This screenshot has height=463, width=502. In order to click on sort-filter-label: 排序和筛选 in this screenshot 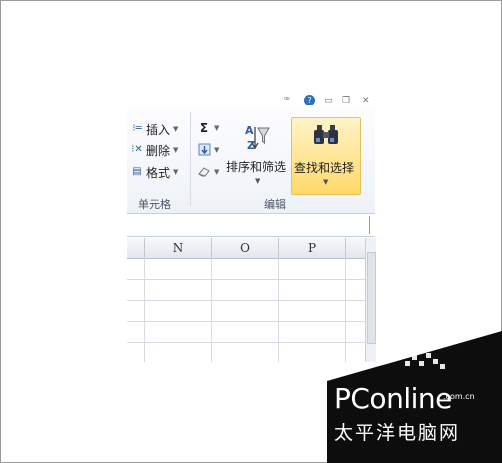, I will do `click(256, 167)`.